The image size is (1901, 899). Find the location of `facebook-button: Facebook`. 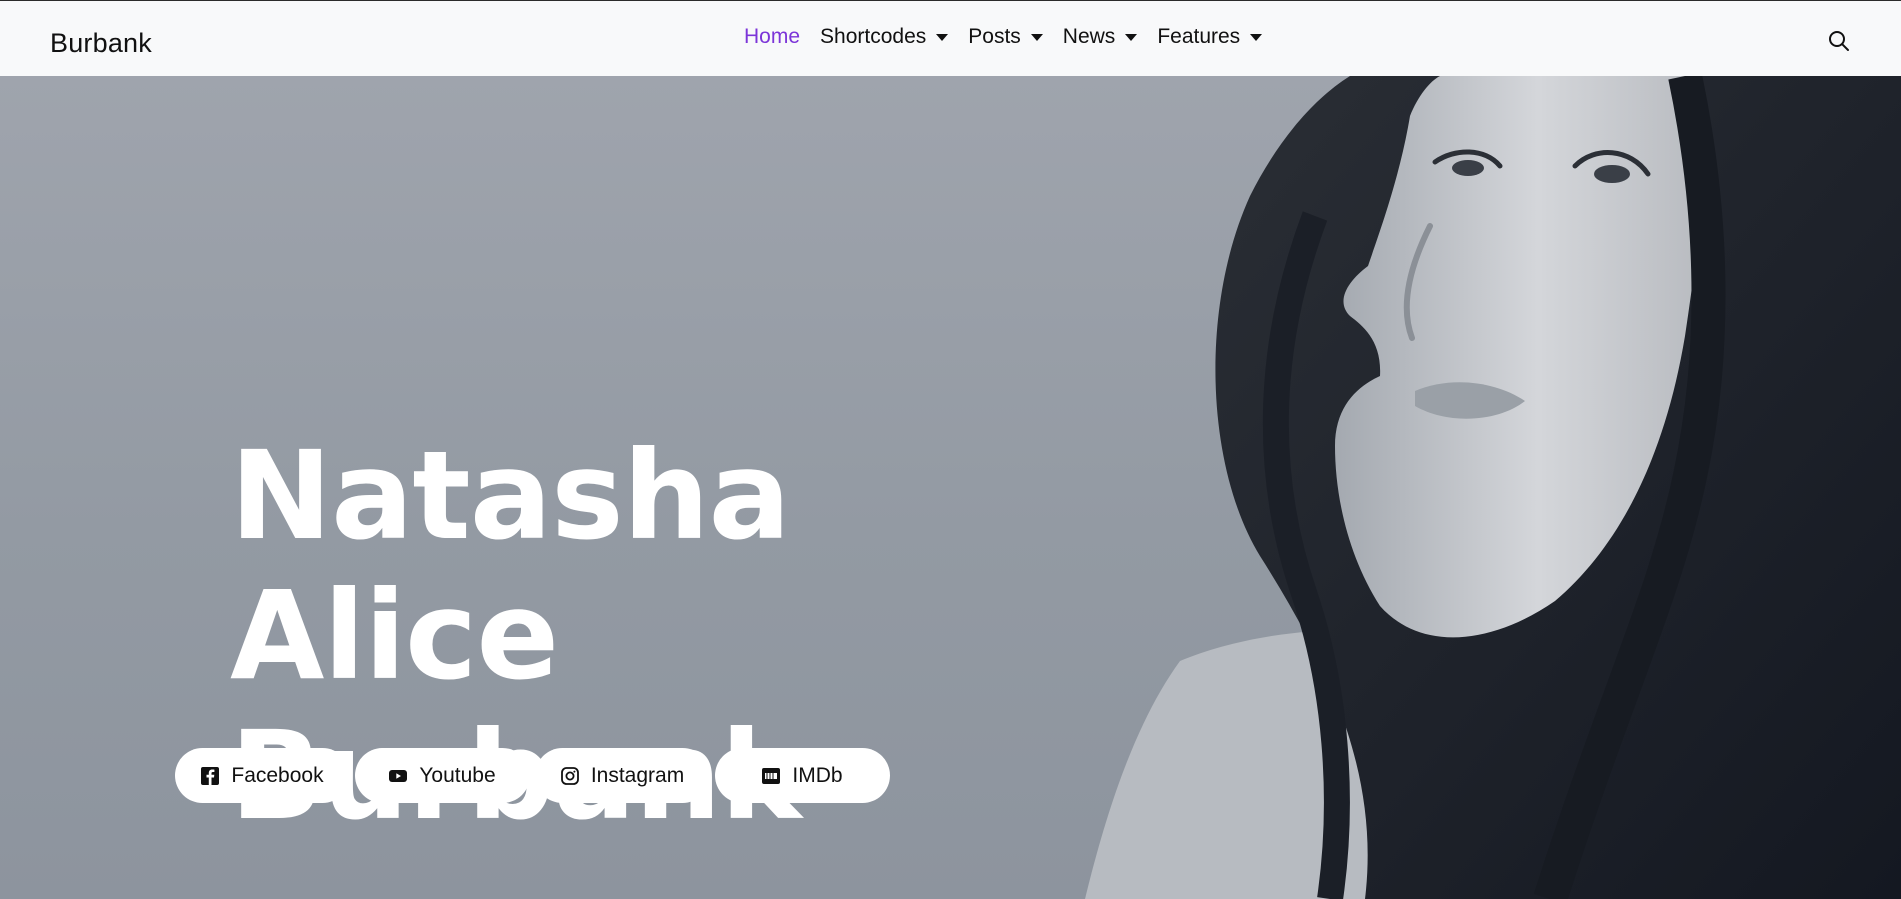

facebook-button: Facebook is located at coordinates (262, 775).